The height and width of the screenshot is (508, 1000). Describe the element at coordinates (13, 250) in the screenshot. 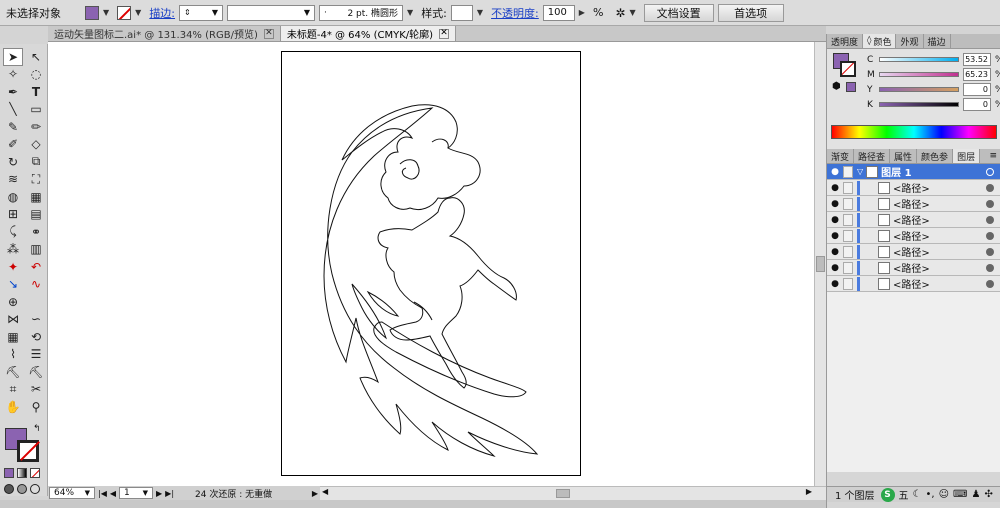

I see `symbol-sprayer-tool-icon: ⁂` at that location.